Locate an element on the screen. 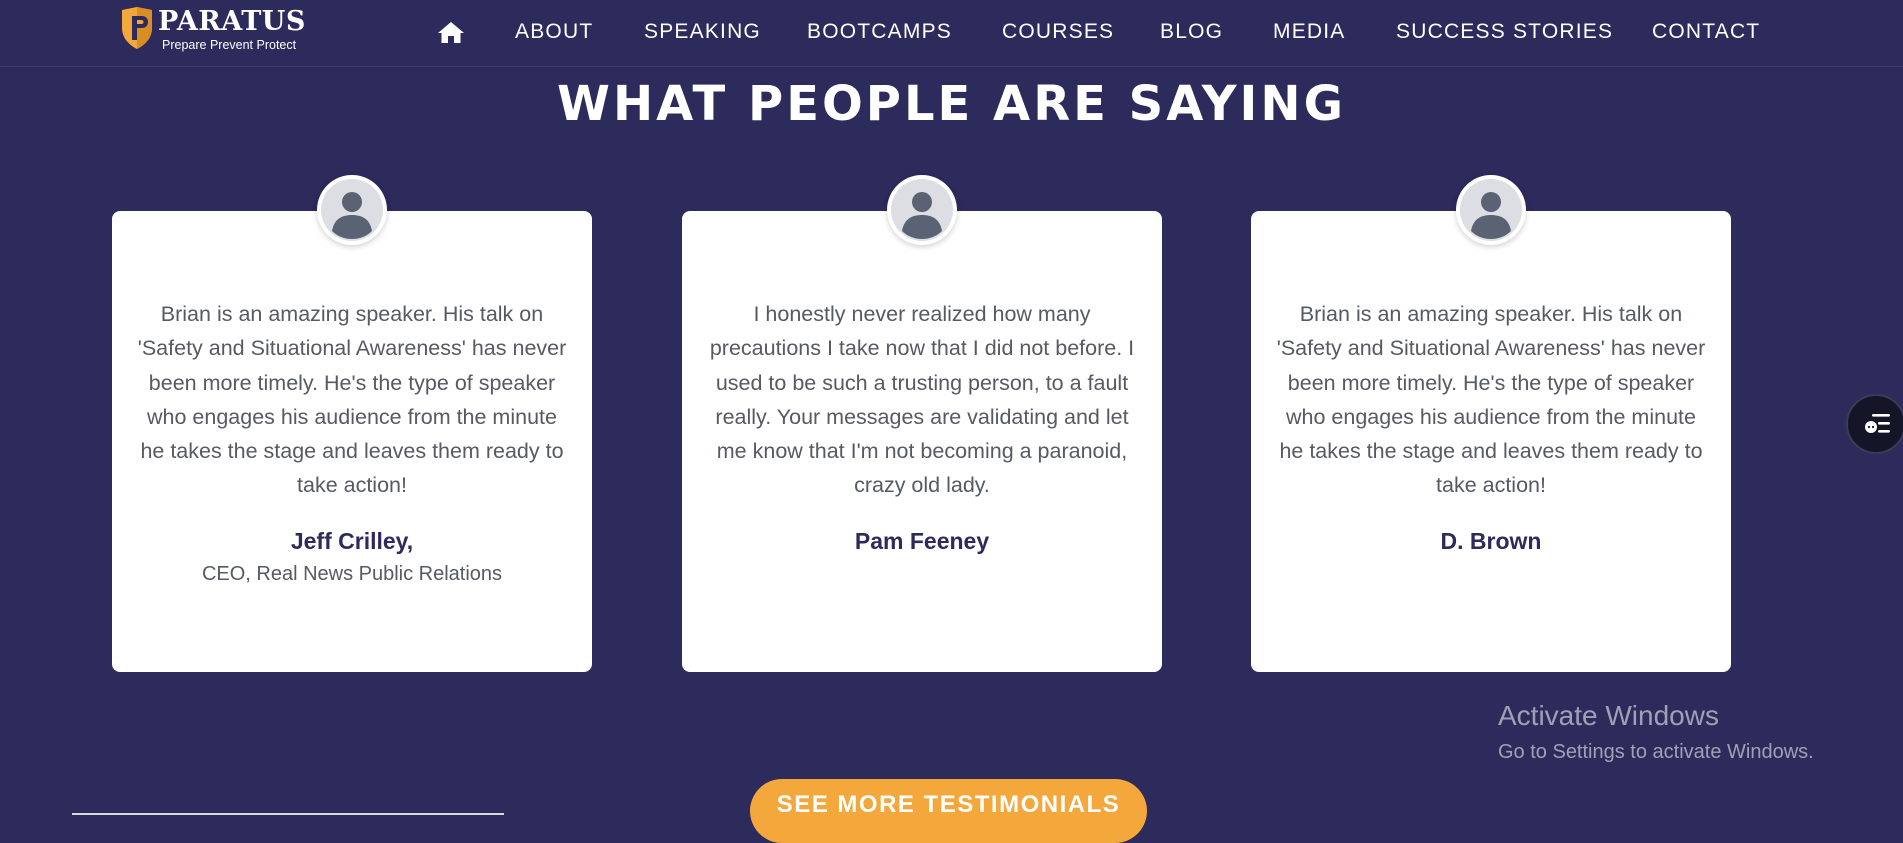 The image size is (1903, 843). nav-media: MEDIA is located at coordinates (1309, 32).